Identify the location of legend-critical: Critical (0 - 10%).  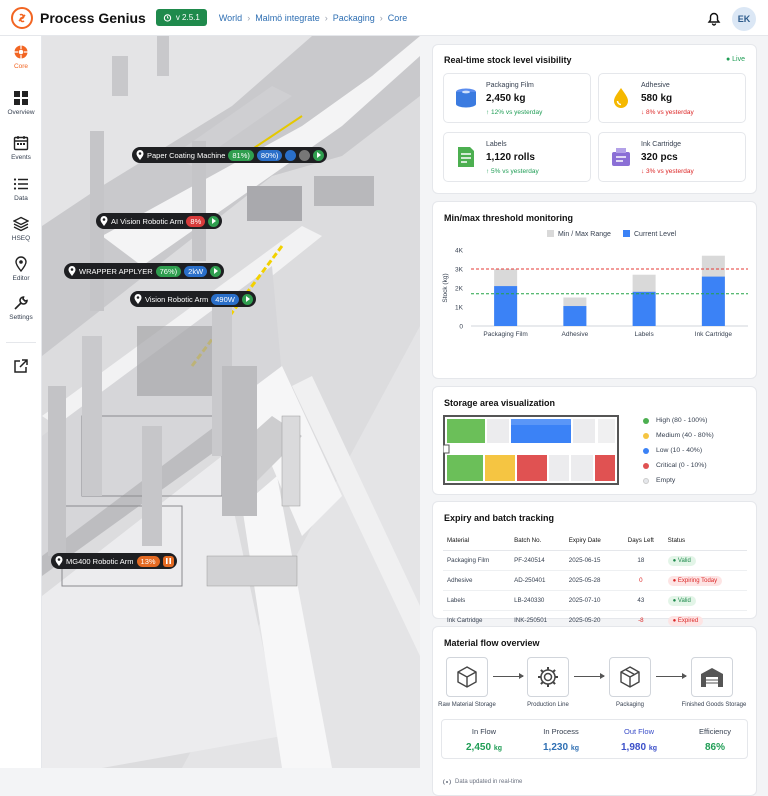
(675, 465).